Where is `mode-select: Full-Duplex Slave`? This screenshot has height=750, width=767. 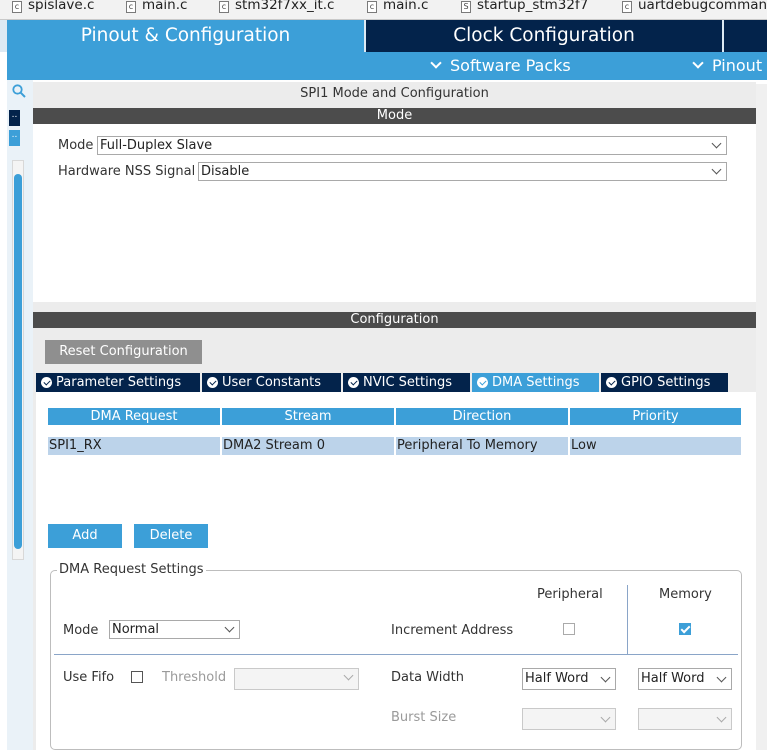 mode-select: Full-Duplex Slave is located at coordinates (412, 145).